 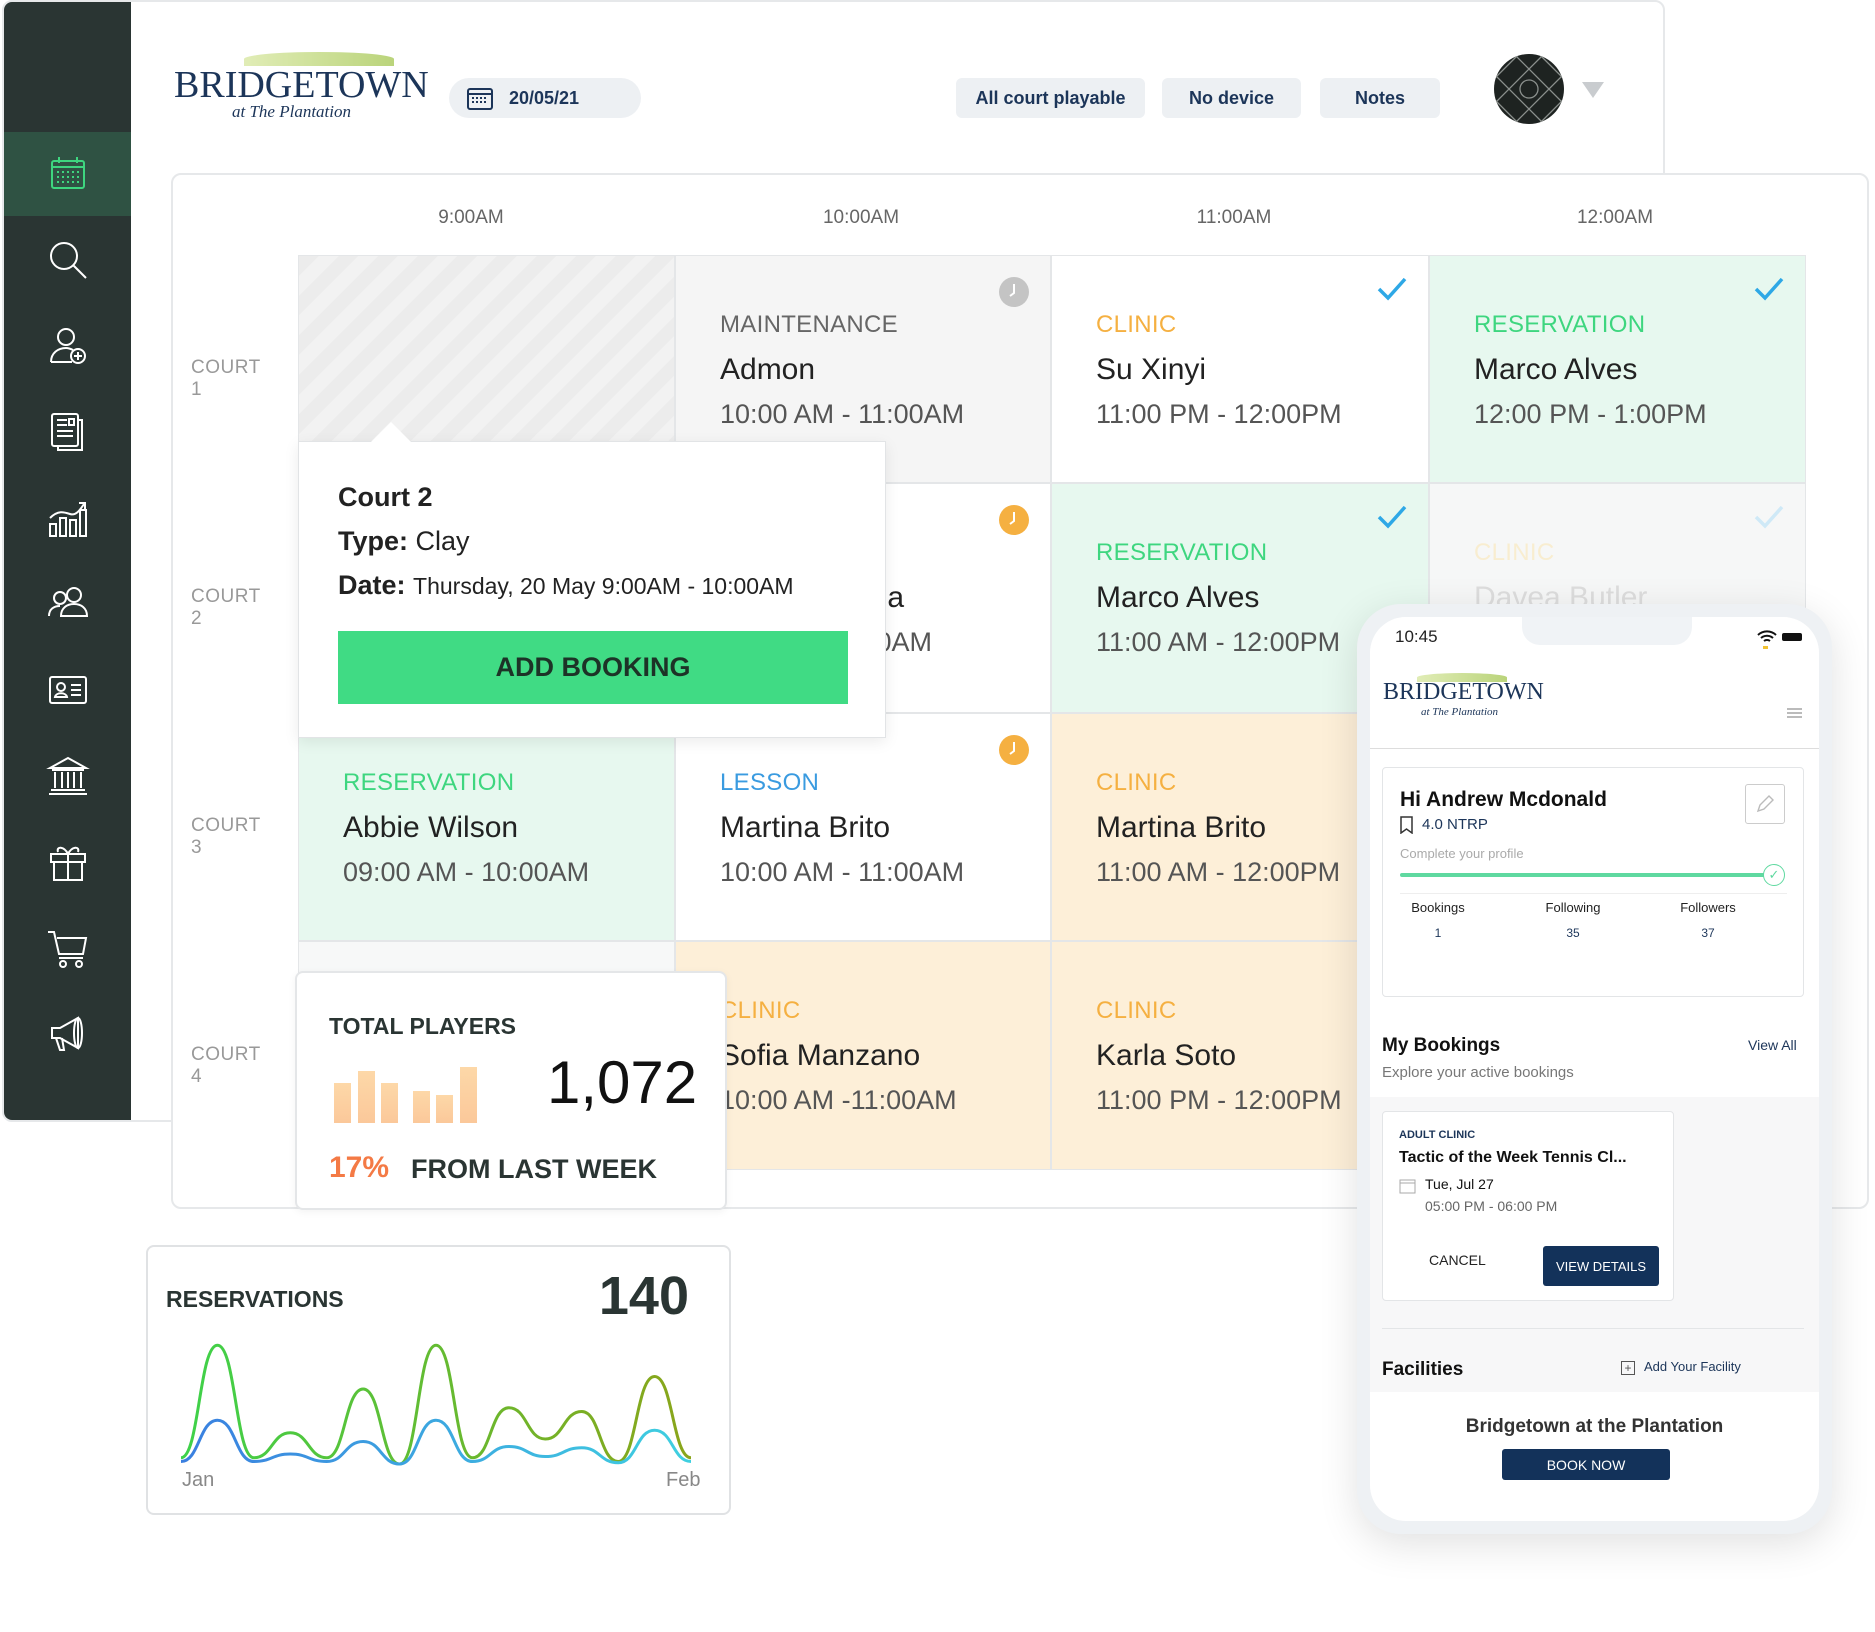 What do you see at coordinates (1615, 217) in the screenshot?
I see `time-label: 12:00AM` at bounding box center [1615, 217].